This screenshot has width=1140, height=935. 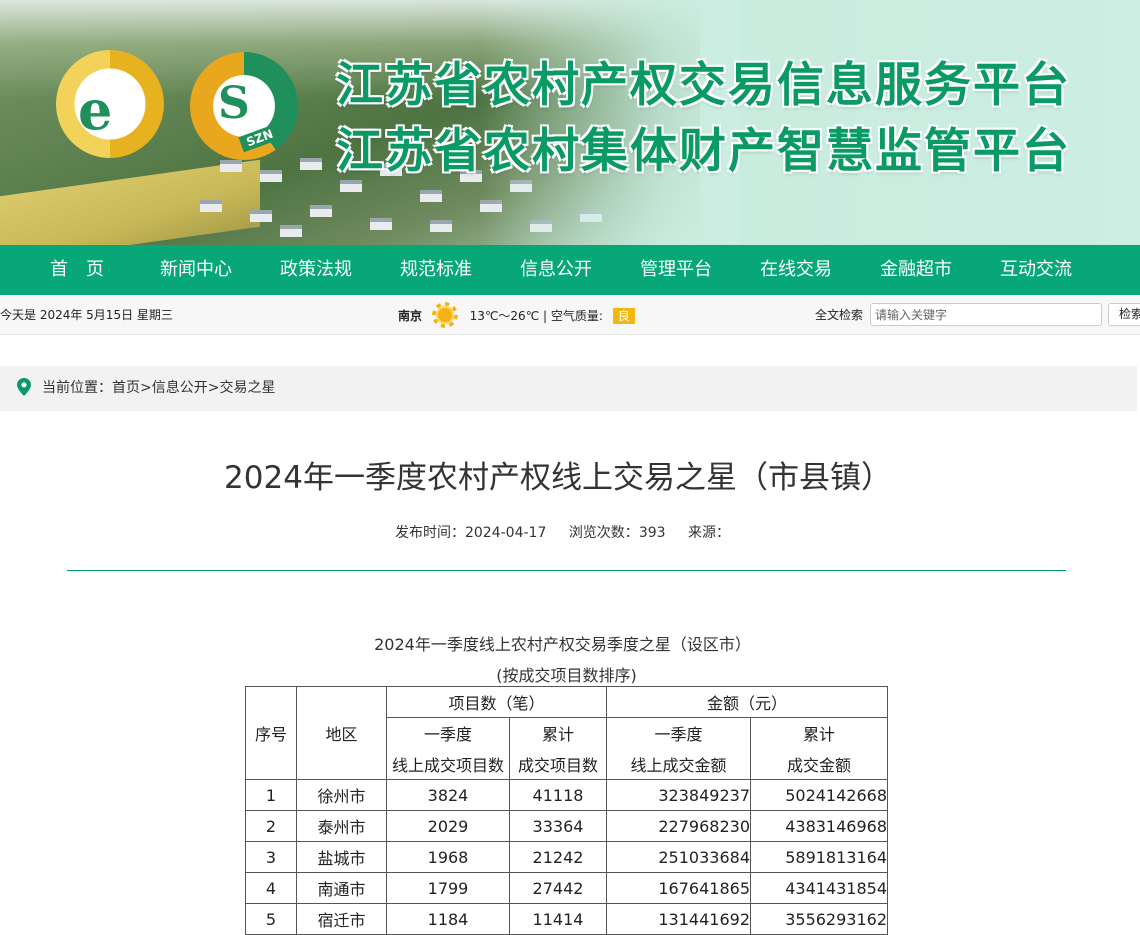 What do you see at coordinates (234, 103) in the screenshot?
I see `logo-right-letter: S` at bounding box center [234, 103].